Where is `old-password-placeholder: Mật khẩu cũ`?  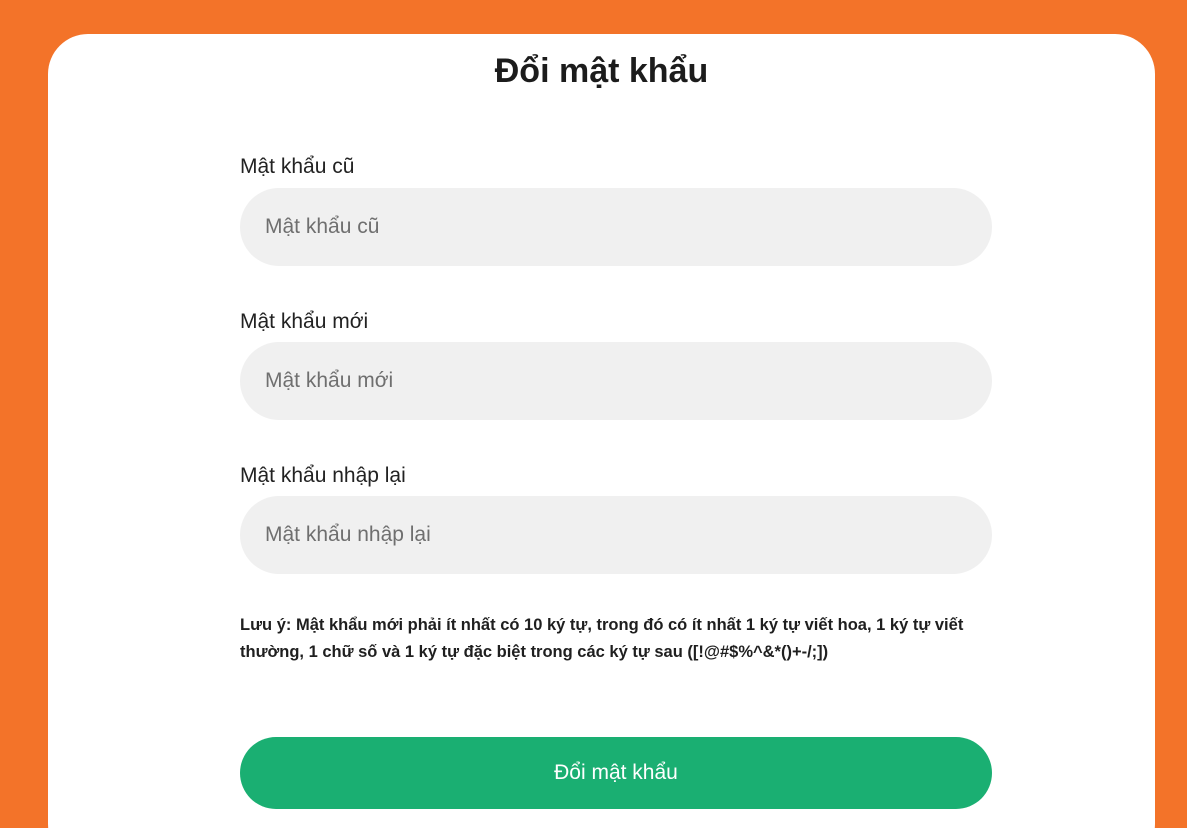 old-password-placeholder: Mật khẩu cũ is located at coordinates (322, 226).